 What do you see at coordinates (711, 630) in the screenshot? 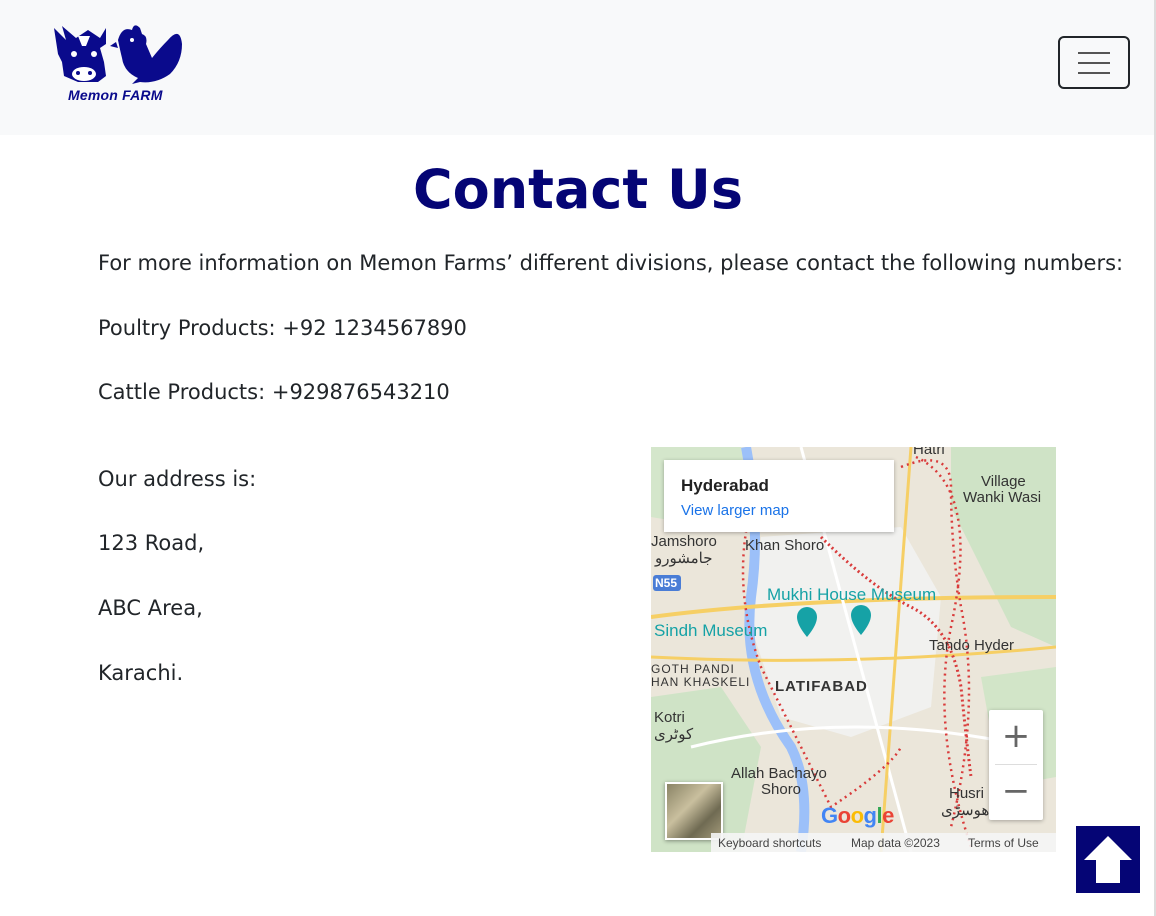
I see `map-label-sindh-museum: Sindh Museum` at bounding box center [711, 630].